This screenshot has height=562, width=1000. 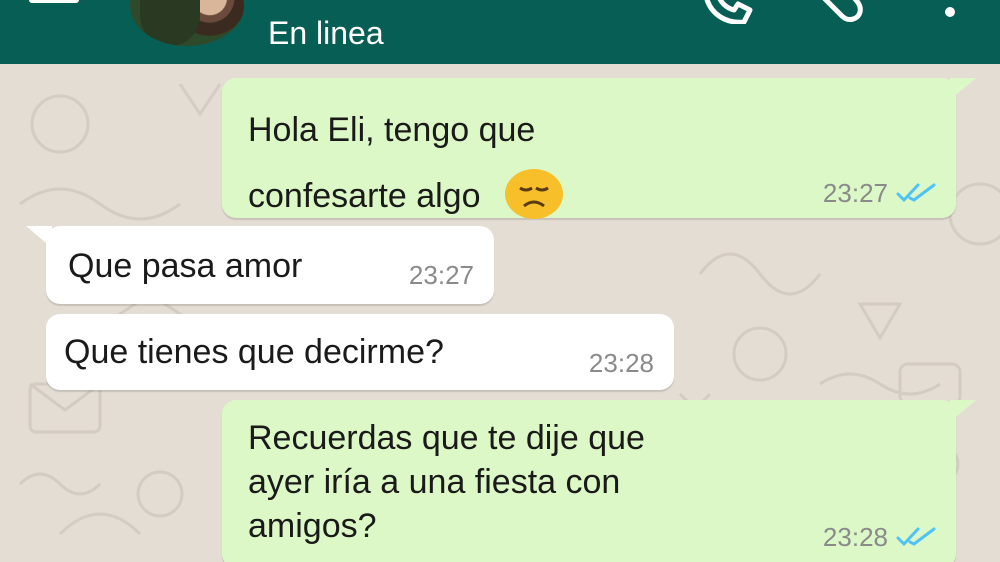 I want to click on message-text-line: ayer iría a una fiesta con, so click(x=434, y=482).